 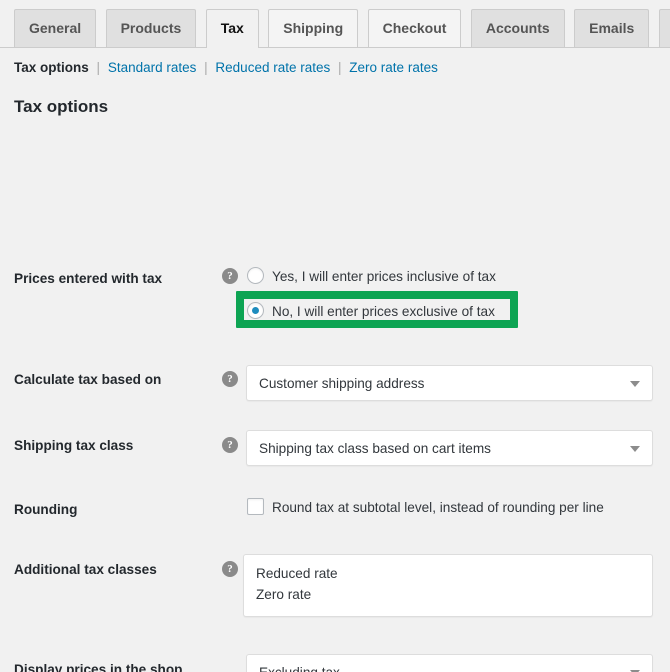 I want to click on select-shipping-tax-class: Shipping tax class based on cart items, so click(x=449, y=447).